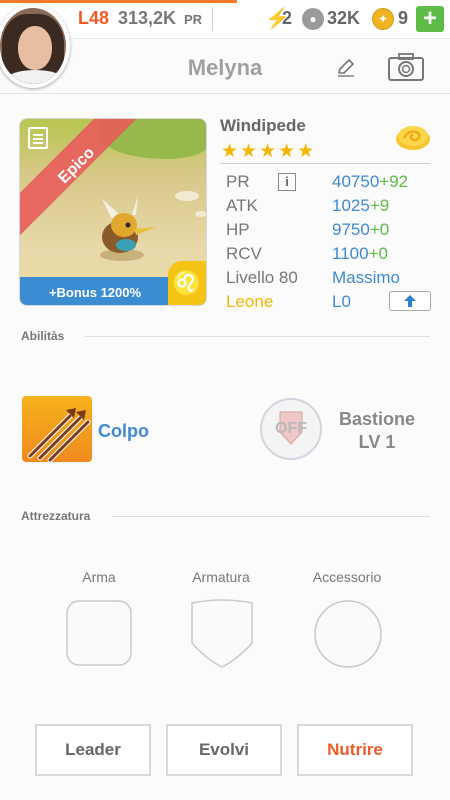  I want to click on pet-sprite, so click(128, 228).